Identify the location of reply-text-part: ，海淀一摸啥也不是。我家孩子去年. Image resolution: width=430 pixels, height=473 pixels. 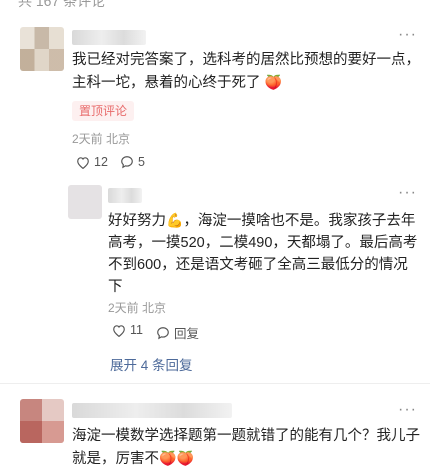
(299, 221).